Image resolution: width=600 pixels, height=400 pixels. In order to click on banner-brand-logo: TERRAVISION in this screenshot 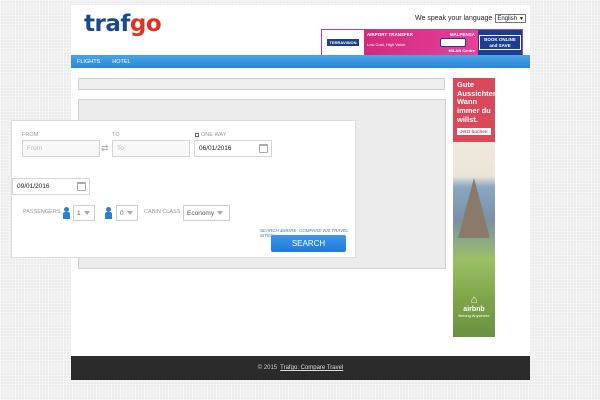, I will do `click(343, 42)`.